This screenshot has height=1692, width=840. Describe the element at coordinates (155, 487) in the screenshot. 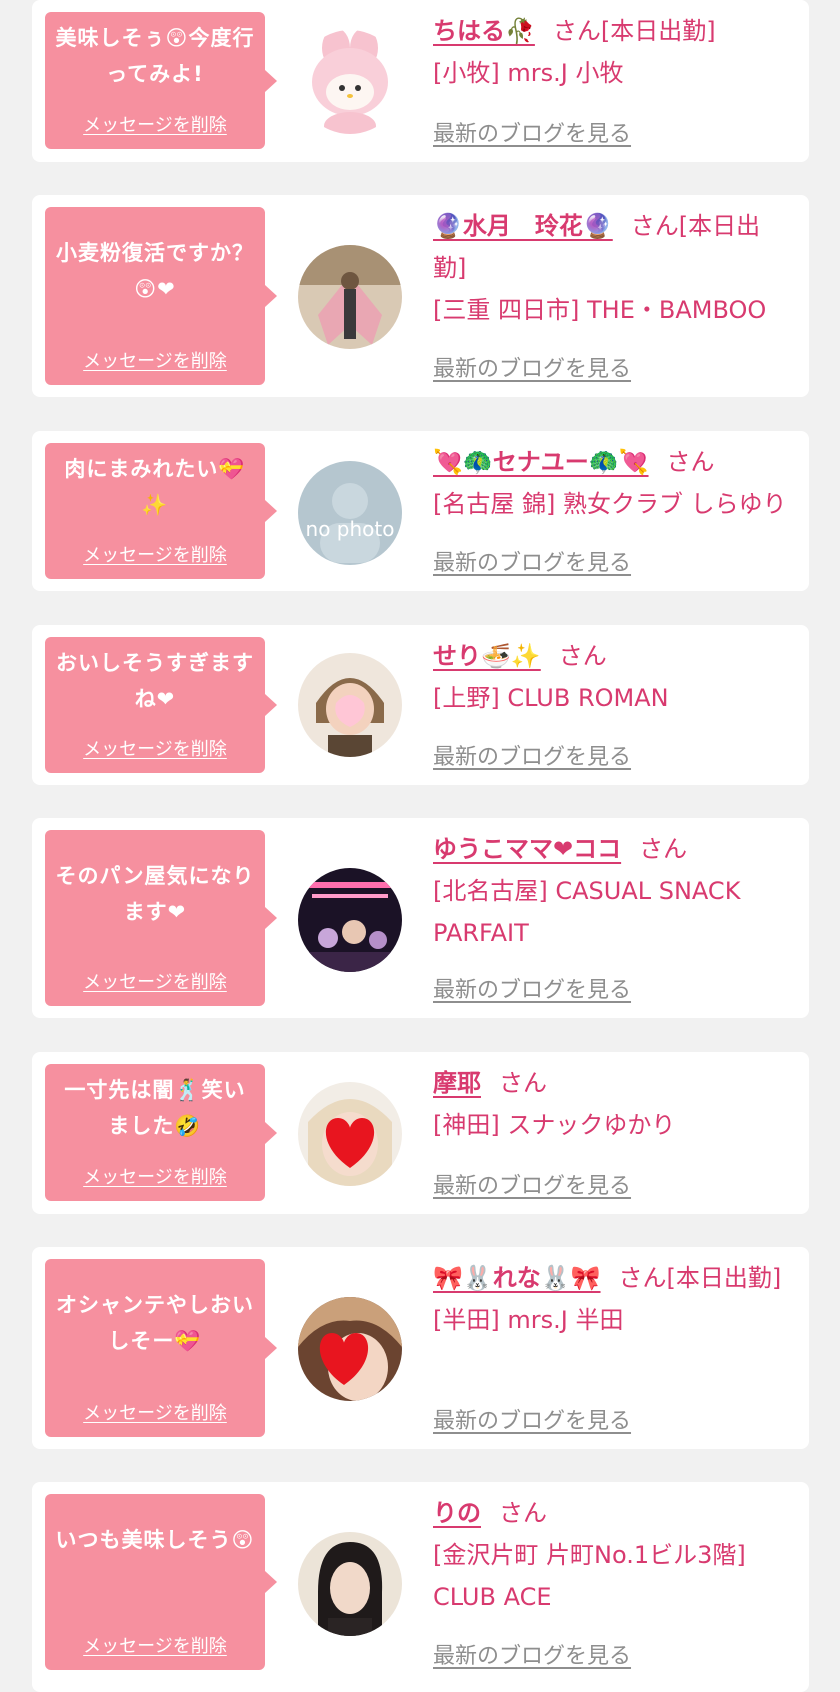

I see `message-text: 肉にまみれたい💝✨` at that location.